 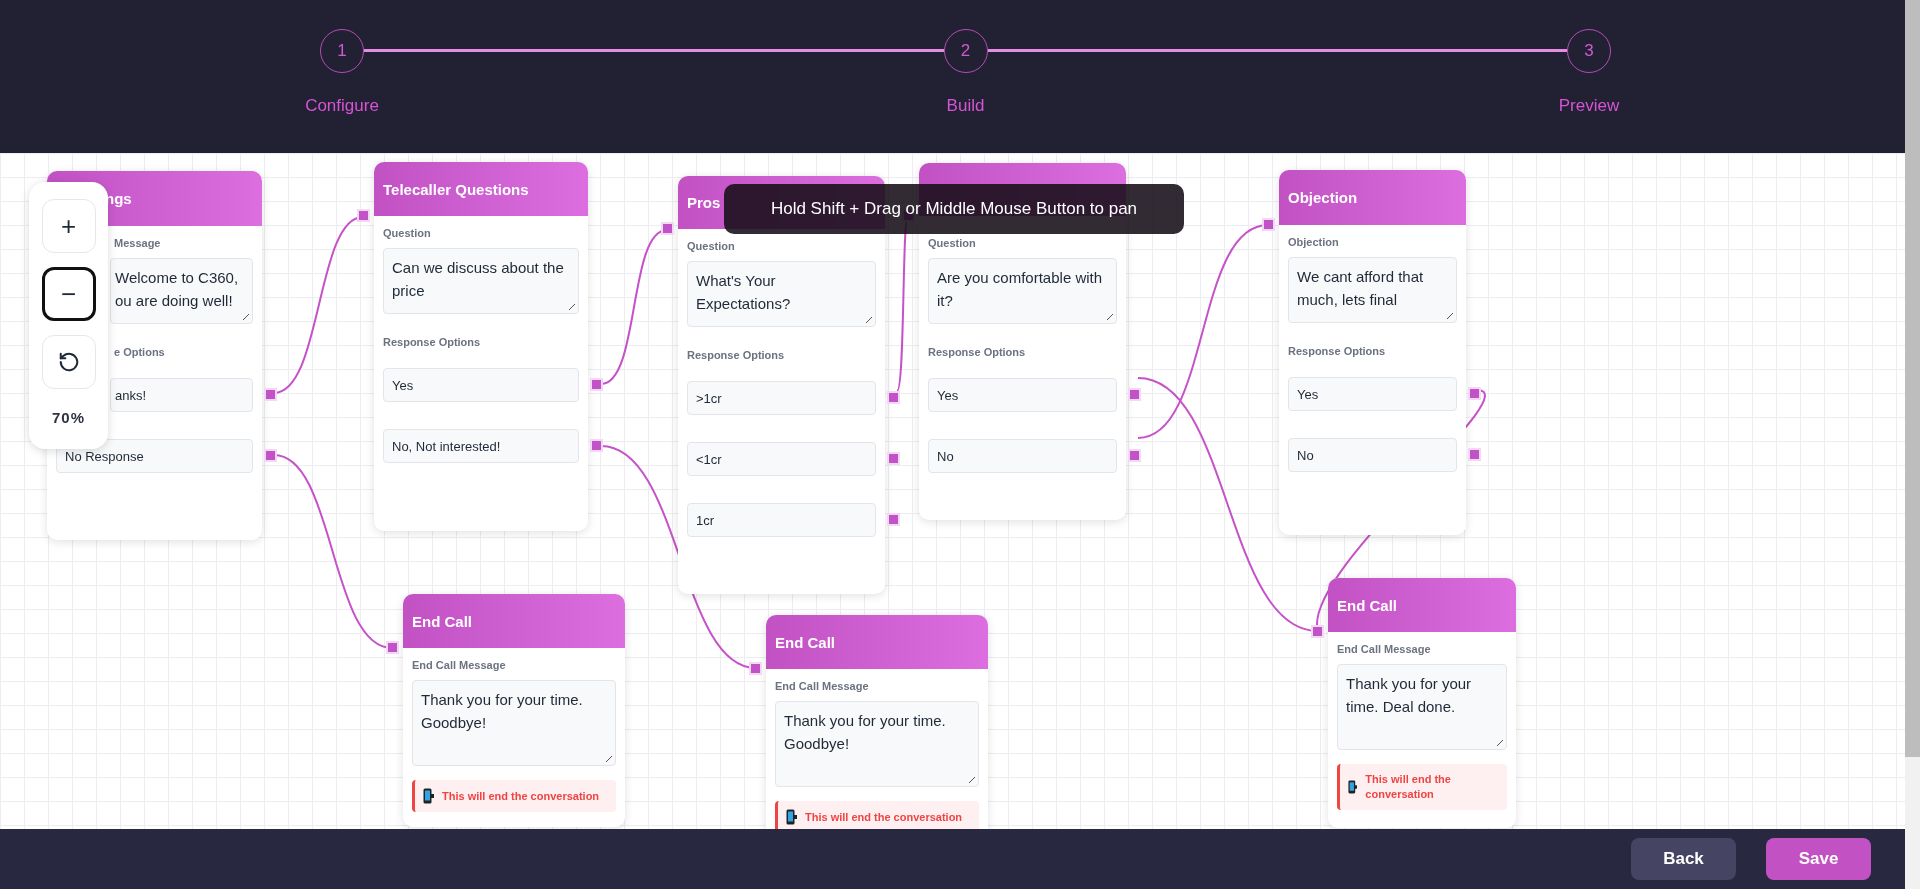 What do you see at coordinates (68, 294) in the screenshot?
I see `zoom-out-button: −` at bounding box center [68, 294].